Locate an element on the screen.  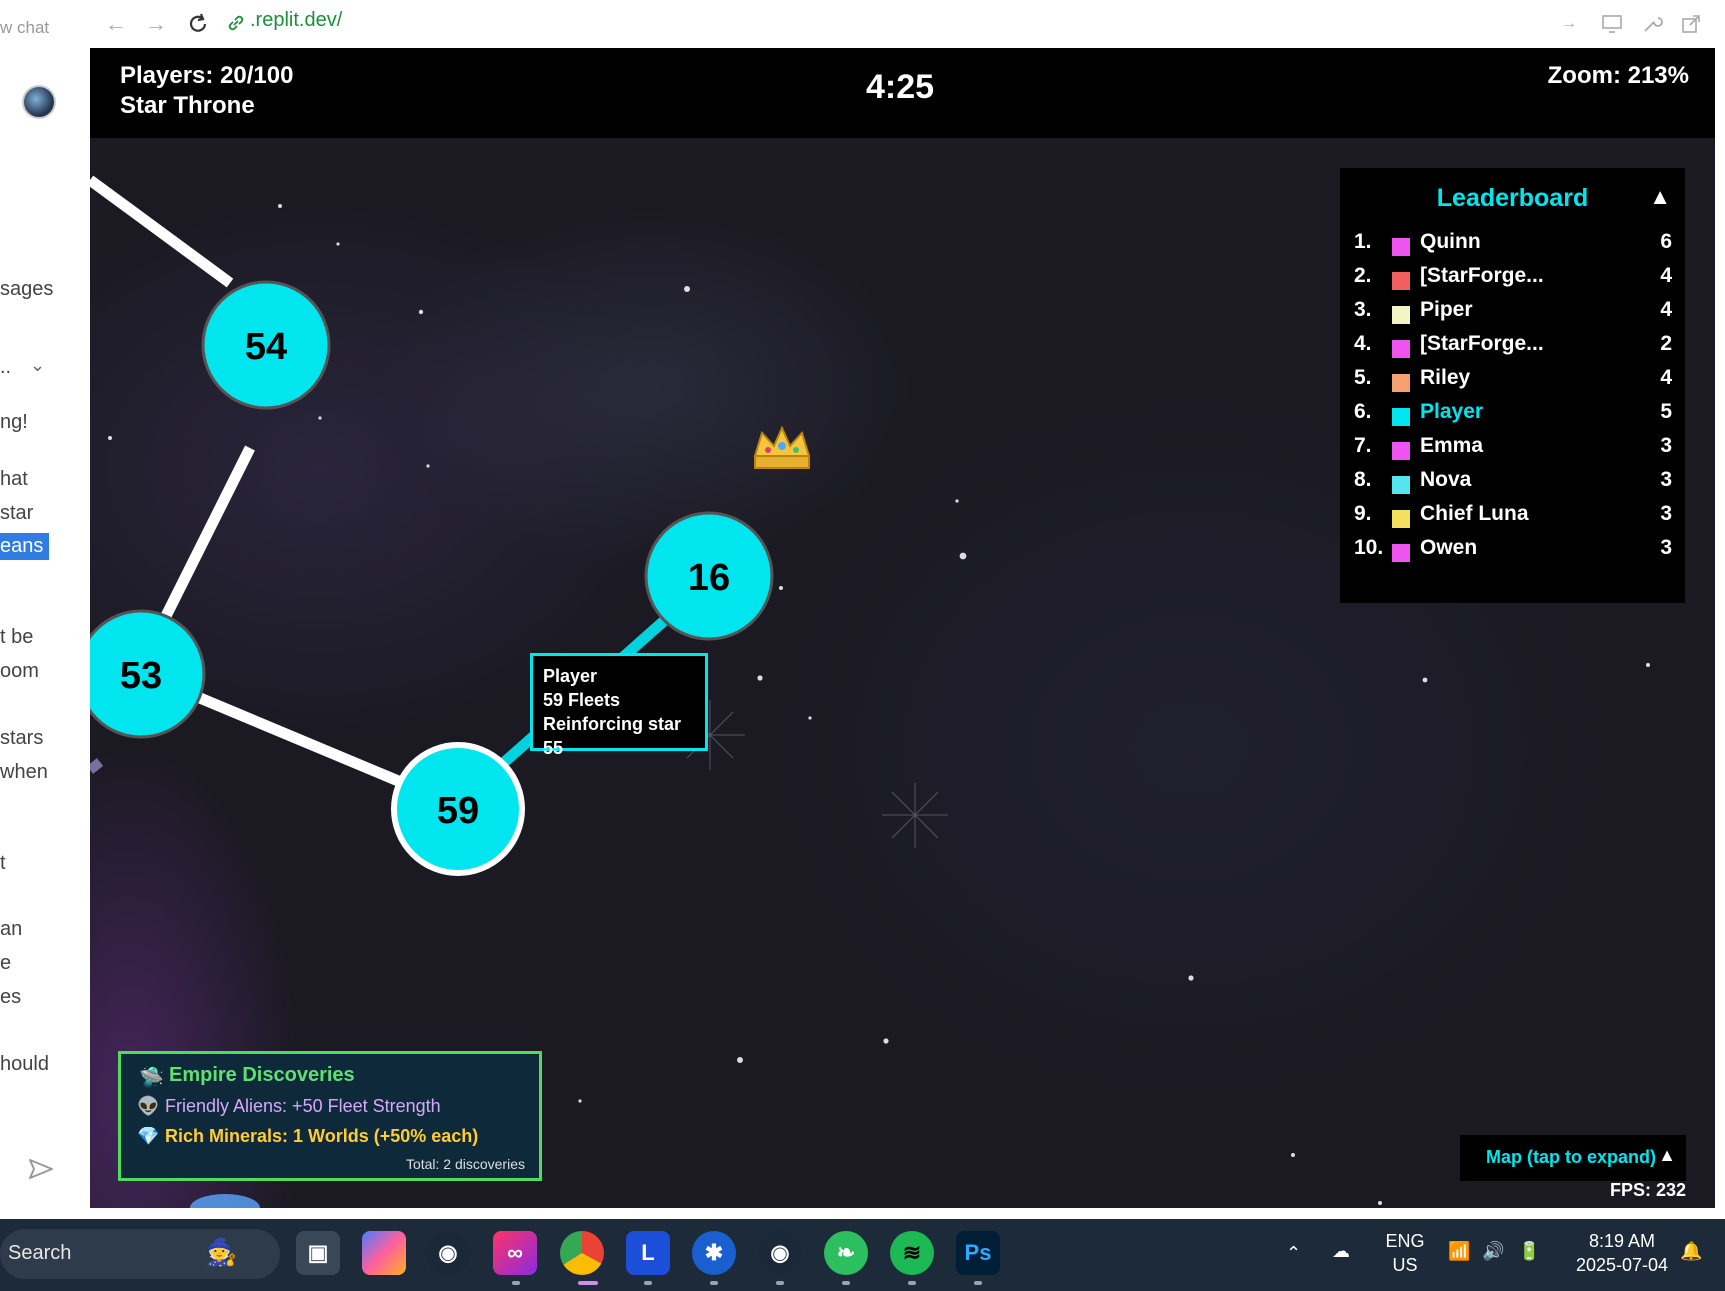
evernote-icon: ❧ is located at coordinates (846, 1253).